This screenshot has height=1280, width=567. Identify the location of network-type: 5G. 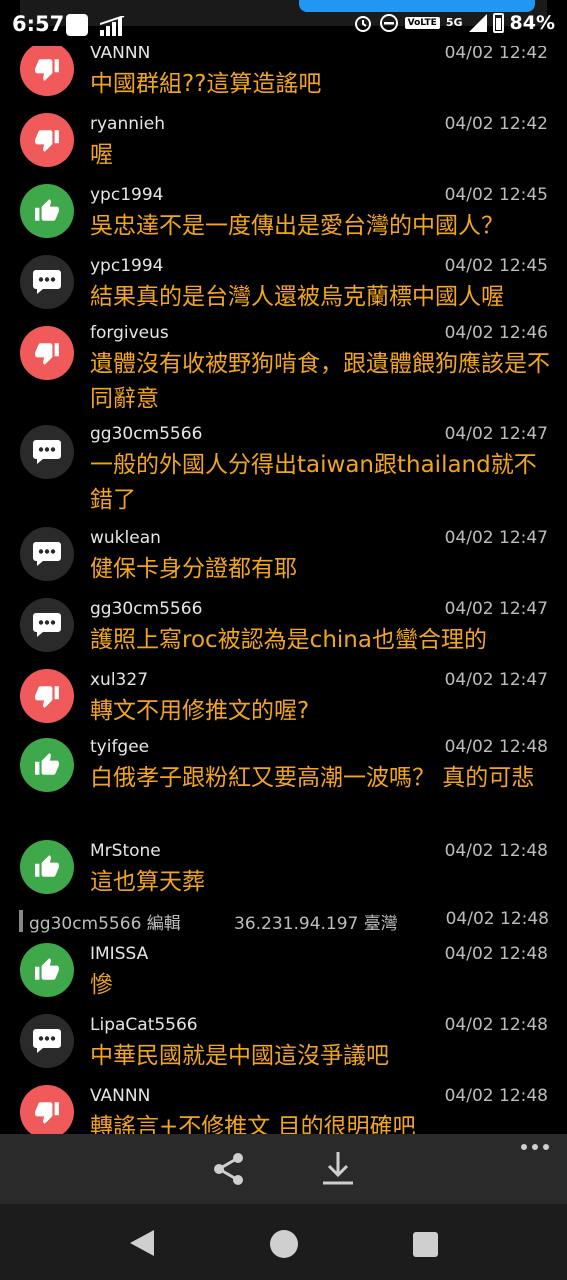
(454, 22).